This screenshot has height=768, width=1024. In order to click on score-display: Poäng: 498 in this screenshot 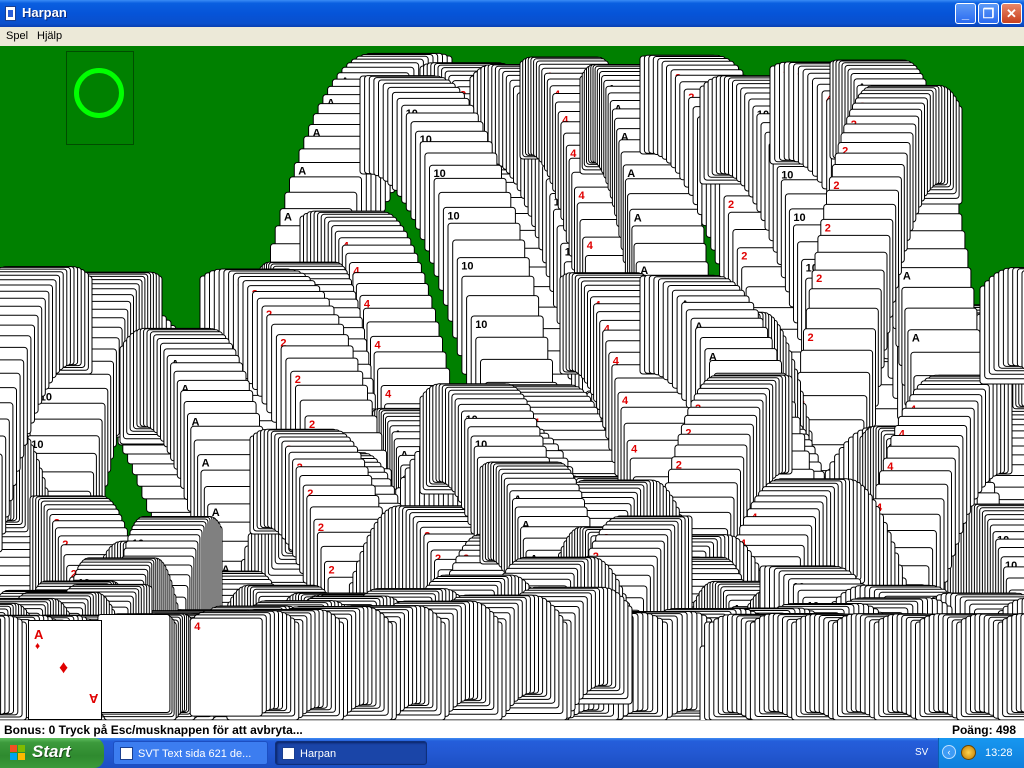, I will do `click(983, 730)`.